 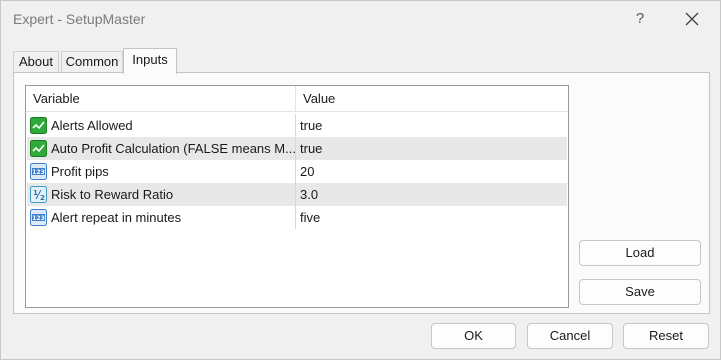 What do you see at coordinates (430, 217) in the screenshot?
I see `variable-value: five` at bounding box center [430, 217].